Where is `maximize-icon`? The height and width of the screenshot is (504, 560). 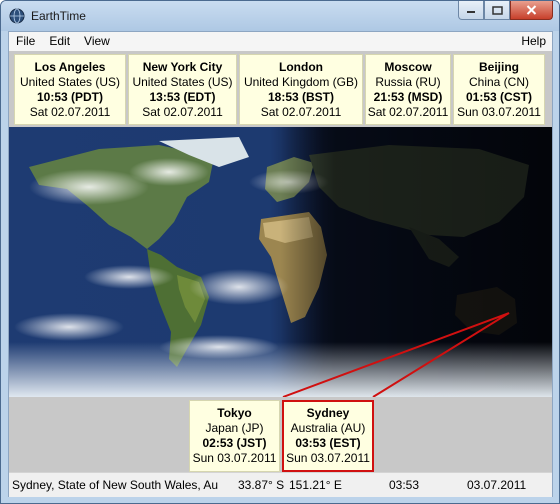
maximize-icon is located at coordinates (497, 10).